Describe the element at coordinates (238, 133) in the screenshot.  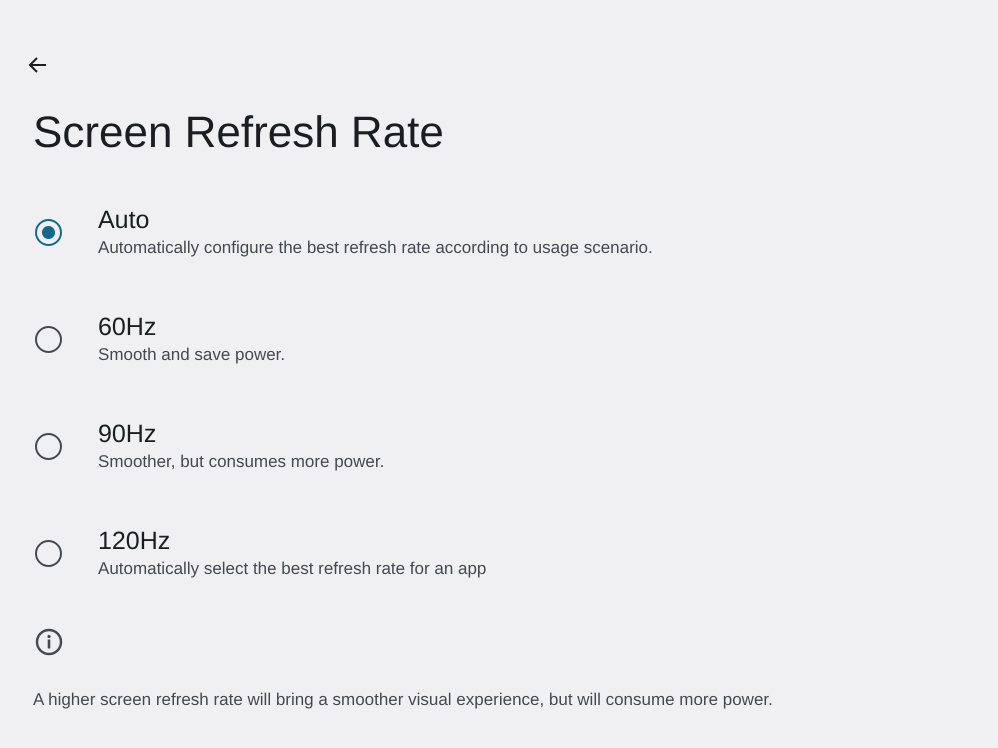
I see `page-title: Screen Refresh Rate` at that location.